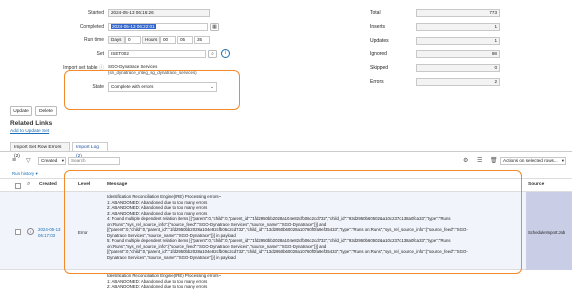  Describe the element at coordinates (479, 160) in the screenshot. I see `sliders-icon: ☰` at that location.